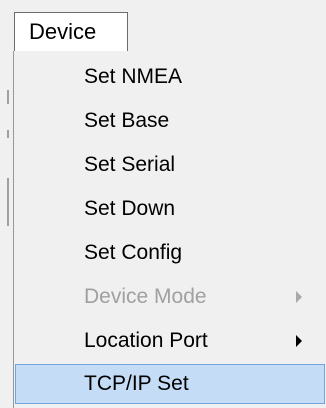 The height and width of the screenshot is (408, 326). I want to click on menu-item-set-down: Set Down, so click(171, 209).